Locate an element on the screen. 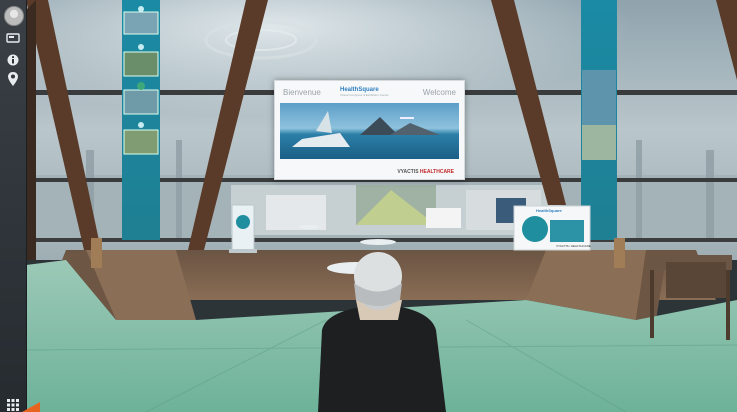 Image resolution: width=737 pixels, height=412 pixels. chat-icon is located at coordinates (13, 39).